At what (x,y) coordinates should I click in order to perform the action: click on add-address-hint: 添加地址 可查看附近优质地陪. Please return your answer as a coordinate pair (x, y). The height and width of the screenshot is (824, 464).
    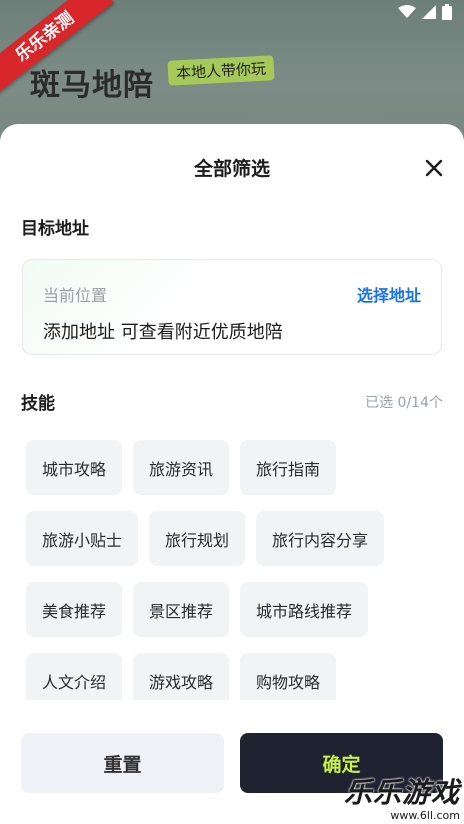
    Looking at the image, I should click on (163, 331).